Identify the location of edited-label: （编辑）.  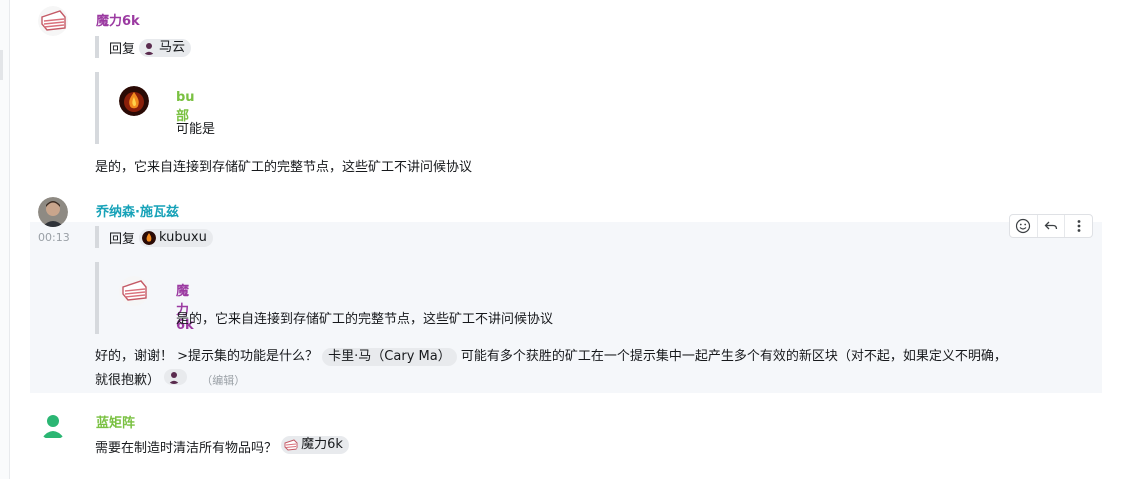
(223, 380).